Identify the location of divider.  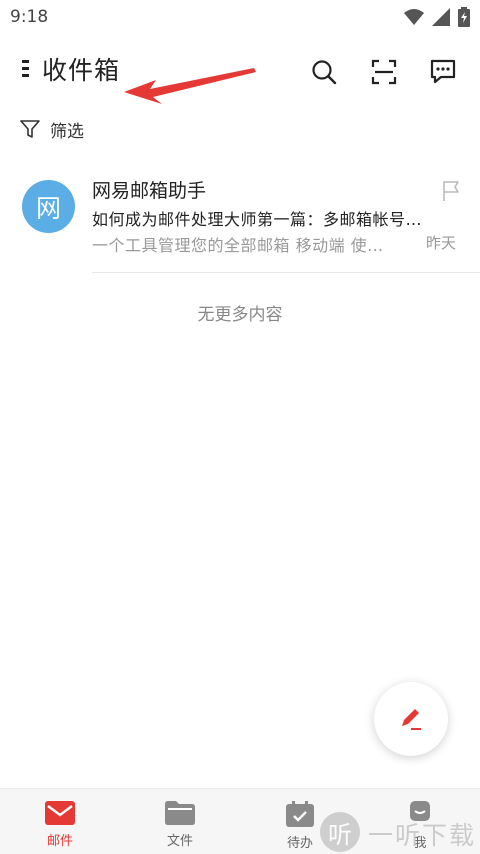
(286, 272).